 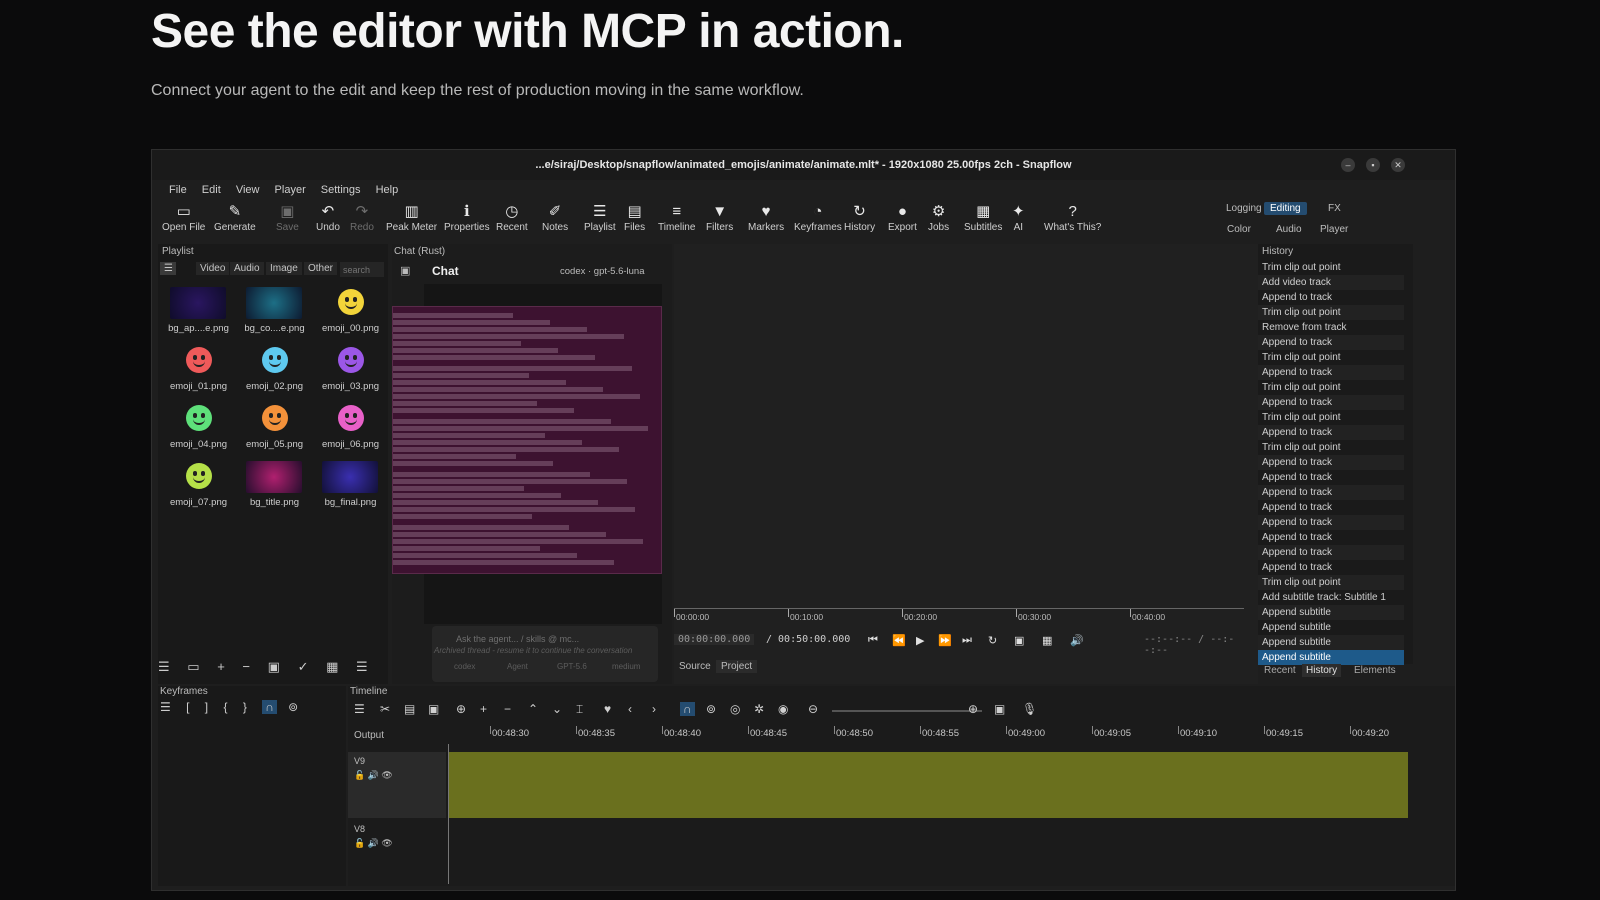 I want to click on split-icon: ⌶, so click(x=579, y=709).